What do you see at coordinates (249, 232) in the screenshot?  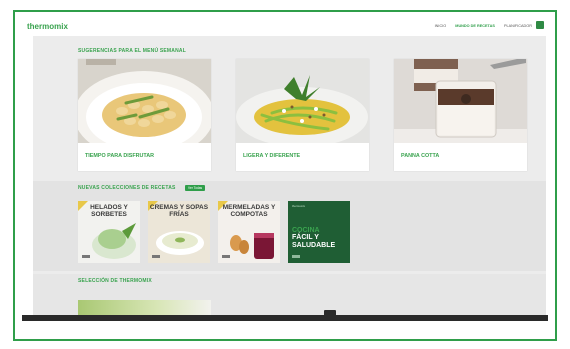 I see `collection-tile-mermeladas: MERMELADAS Y COMPOTAS` at bounding box center [249, 232].